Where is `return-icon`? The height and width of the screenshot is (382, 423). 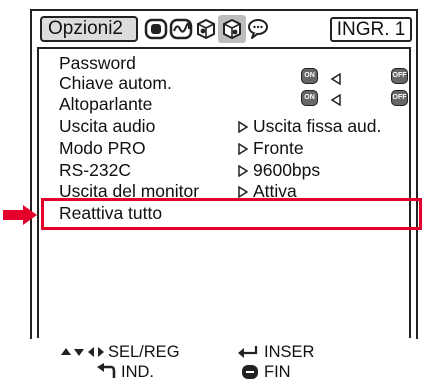
return-icon is located at coordinates (106, 370).